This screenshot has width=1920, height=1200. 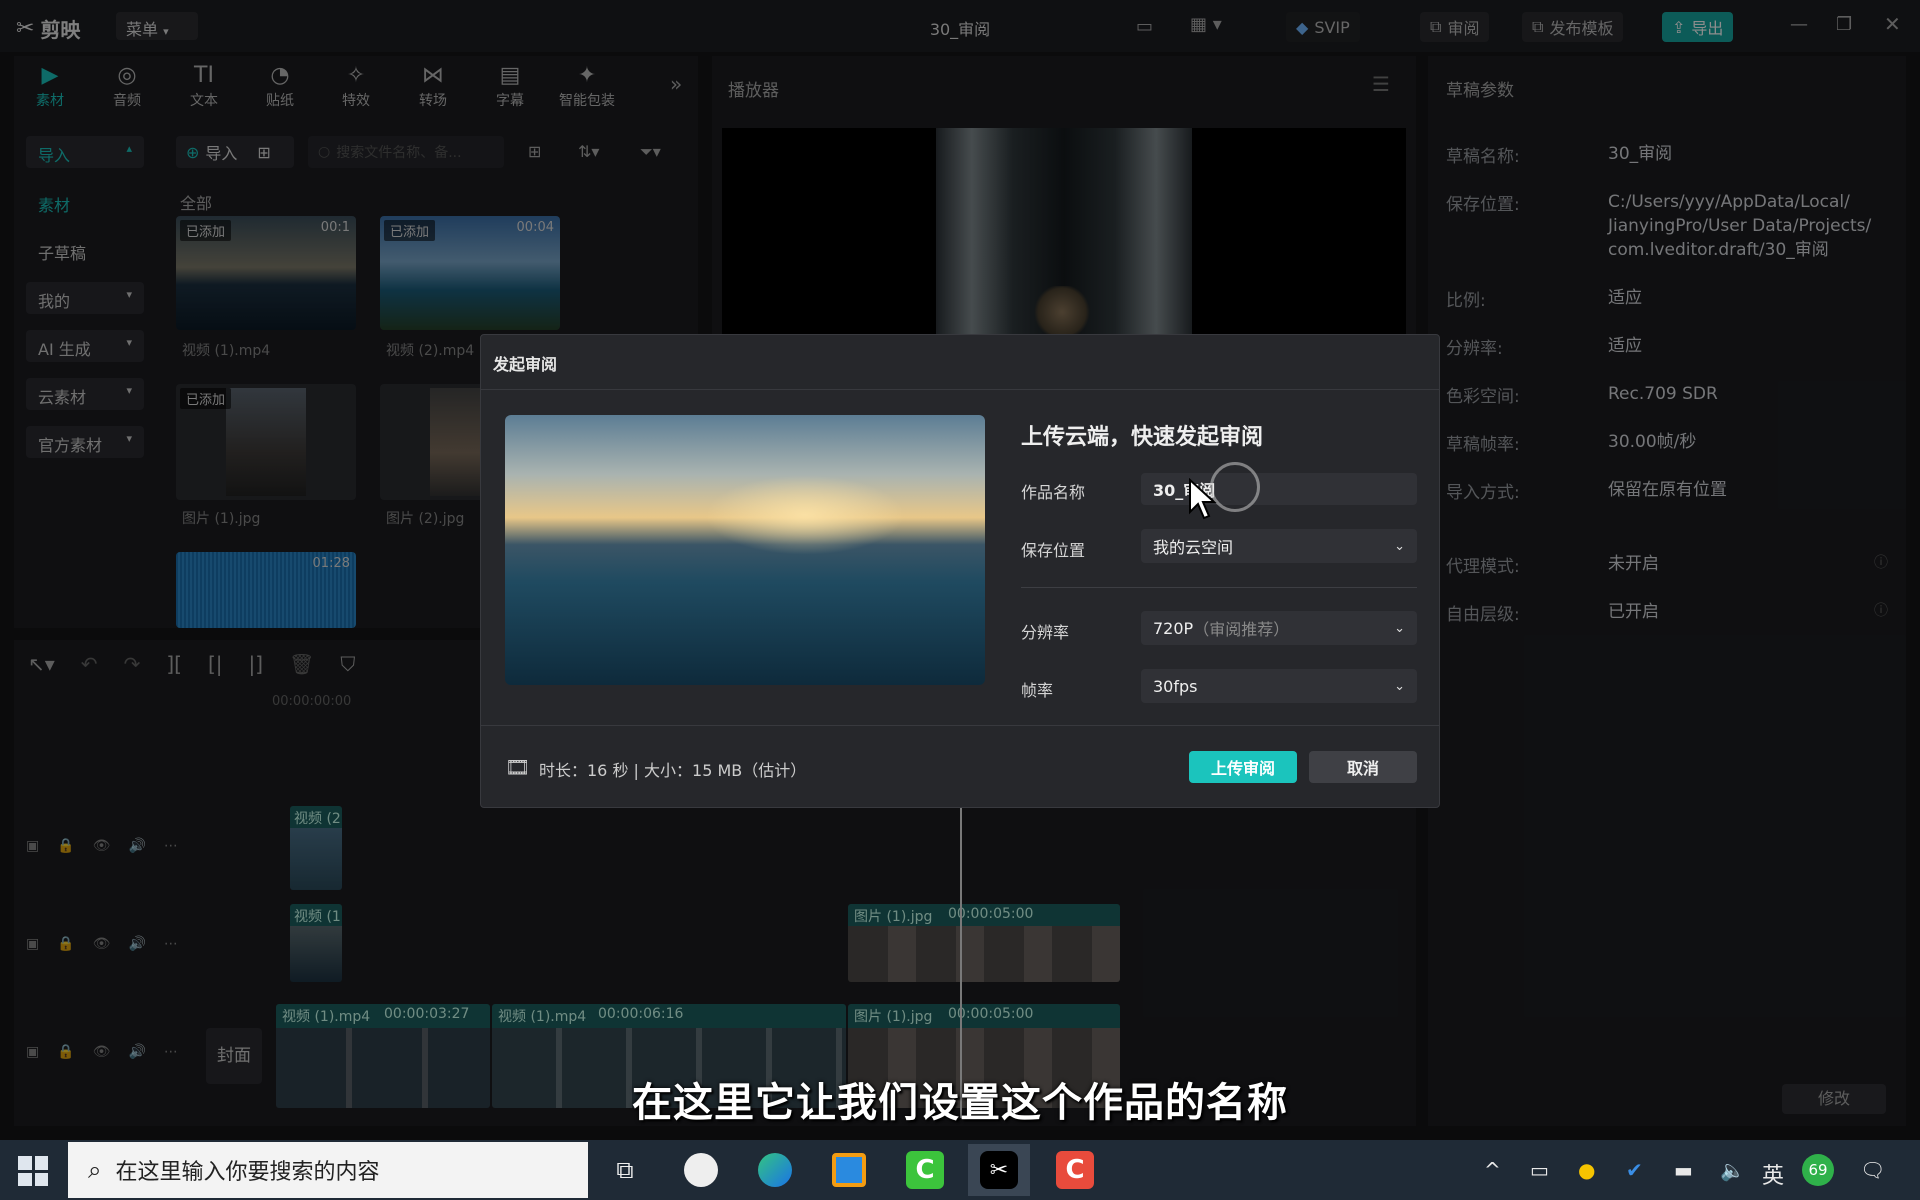 What do you see at coordinates (1279, 686) in the screenshot?
I see `fps-select: 30fps ⌄` at bounding box center [1279, 686].